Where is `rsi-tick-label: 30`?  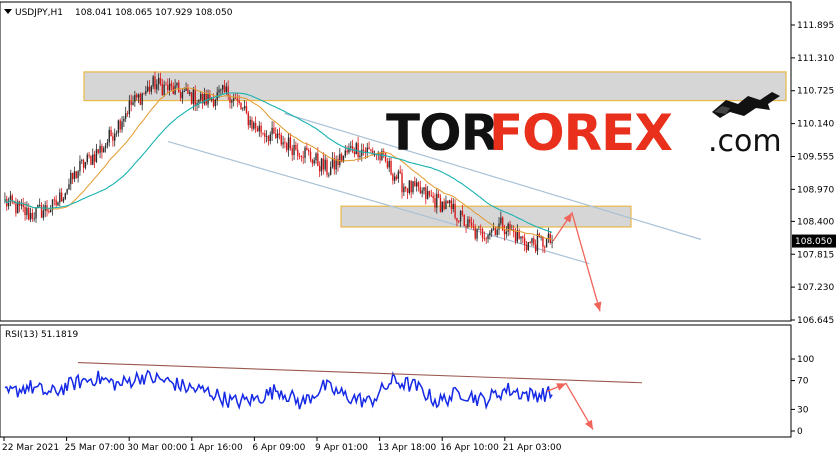
rsi-tick-label: 30 is located at coordinates (803, 410).